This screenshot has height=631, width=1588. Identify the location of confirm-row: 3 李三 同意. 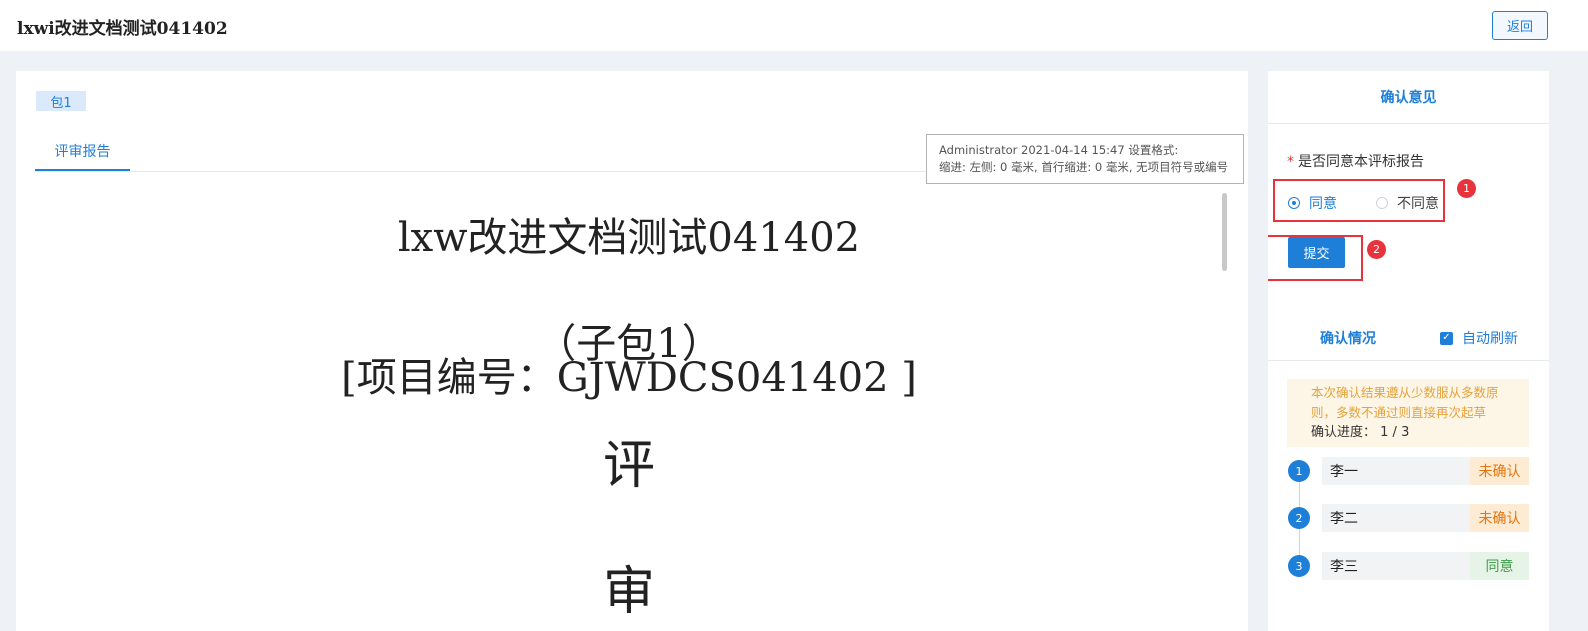
(1408, 566).